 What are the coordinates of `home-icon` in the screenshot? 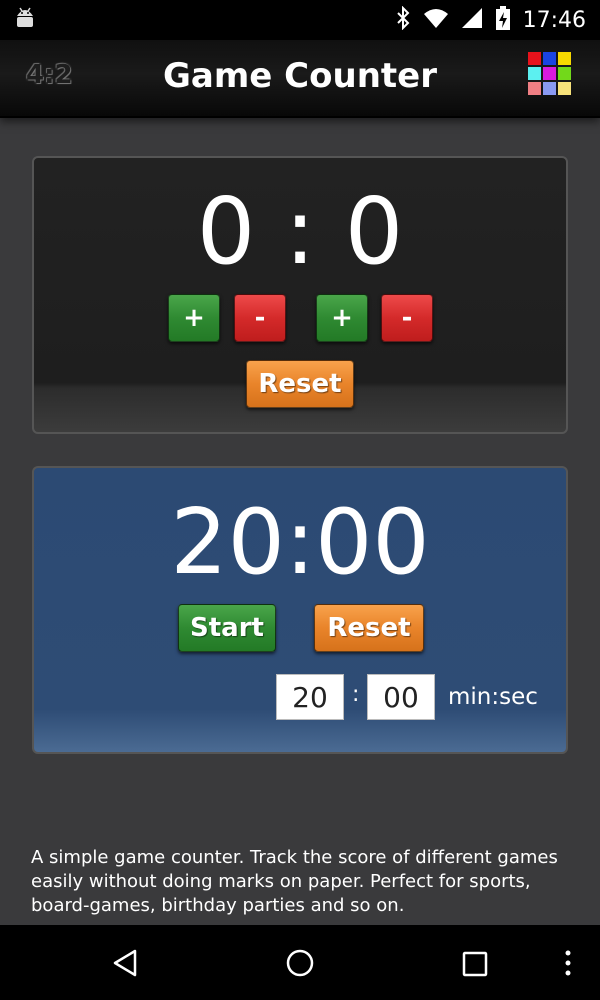 It's located at (300, 965).